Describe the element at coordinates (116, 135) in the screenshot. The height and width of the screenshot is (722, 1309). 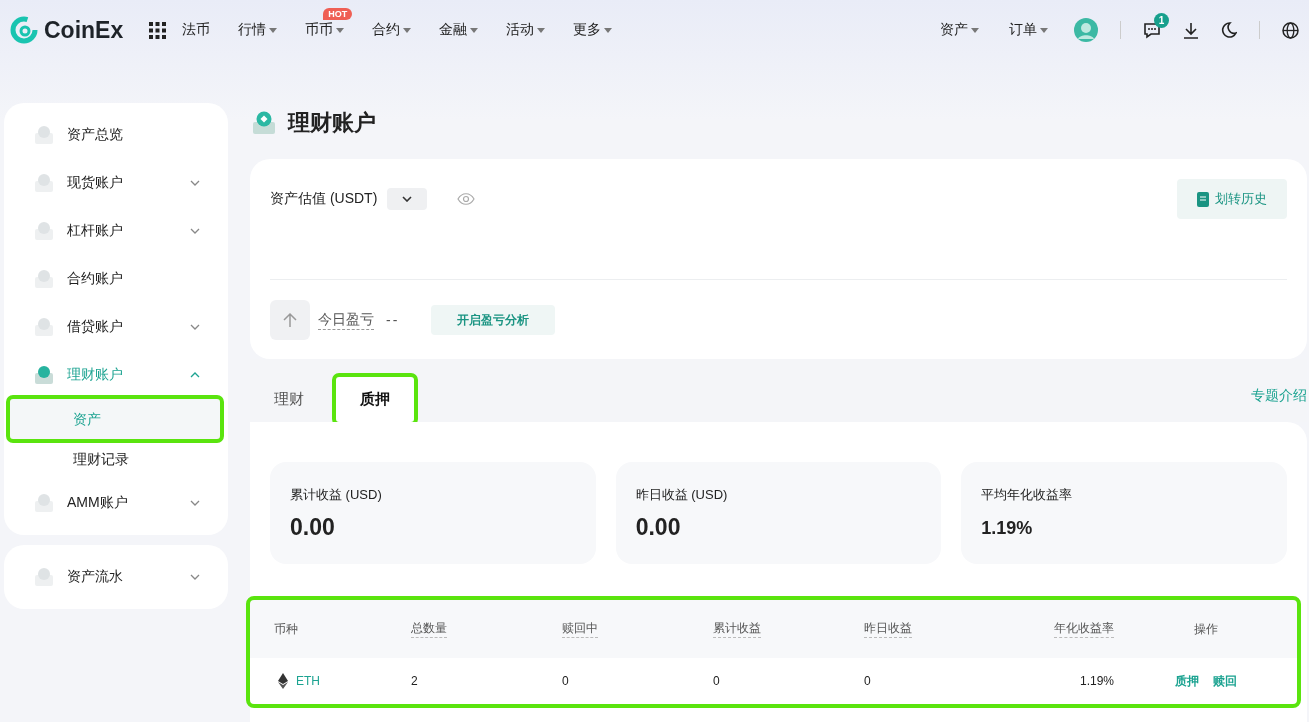
I see `sidebar-item: 资产总览` at that location.